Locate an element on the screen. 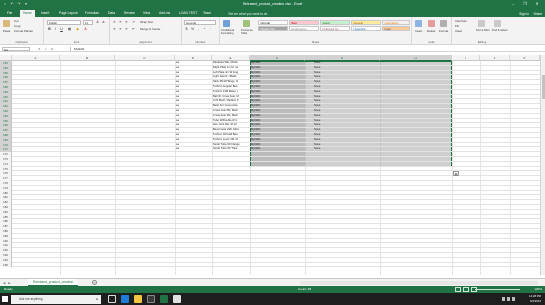  fill-color-icon: ◆ is located at coordinates (77, 29).